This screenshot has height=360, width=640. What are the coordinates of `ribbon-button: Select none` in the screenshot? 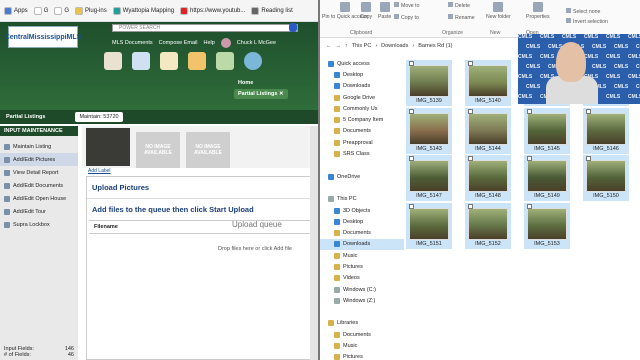 It's located at (583, 11).